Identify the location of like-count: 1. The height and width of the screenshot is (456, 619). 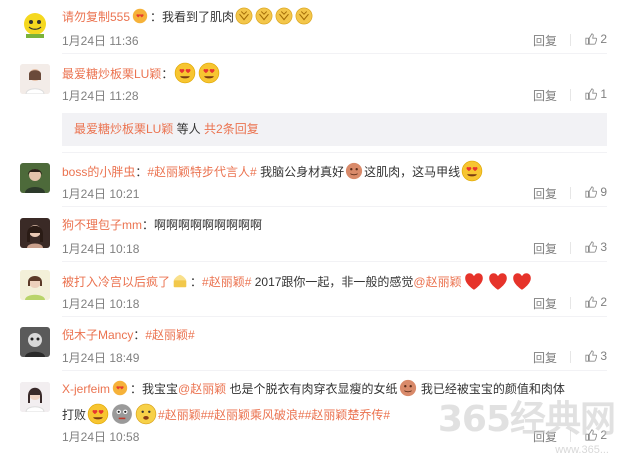
(603, 94).